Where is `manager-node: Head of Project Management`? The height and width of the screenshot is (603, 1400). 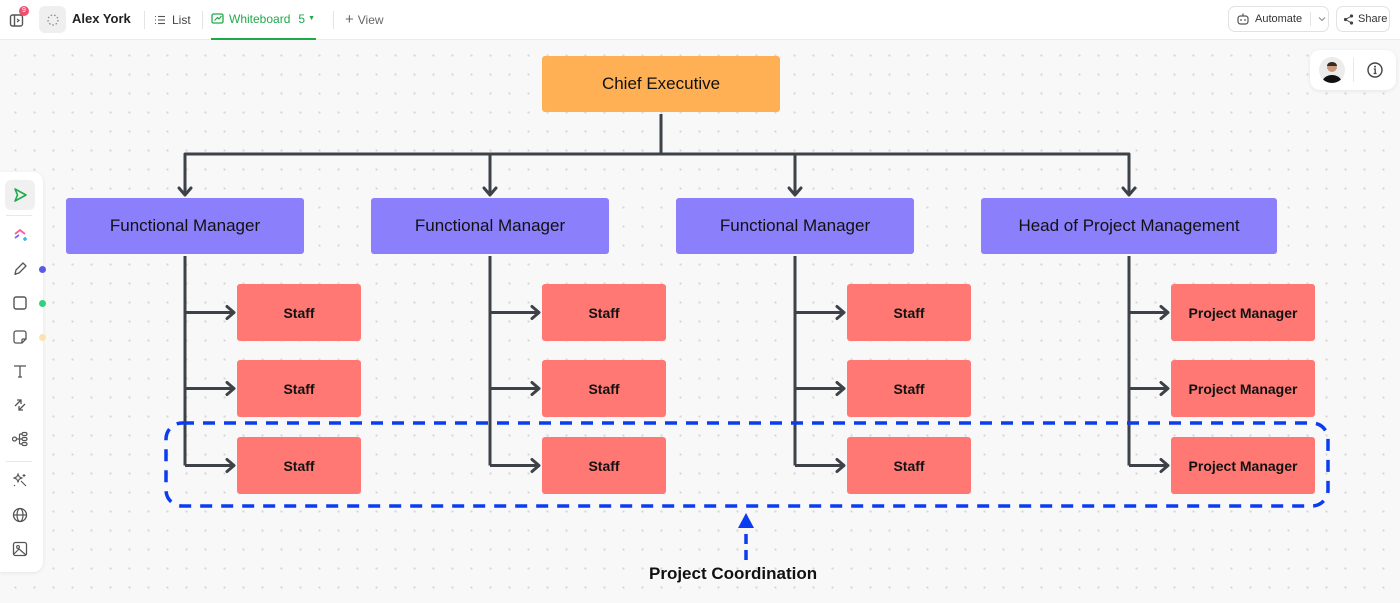 manager-node: Head of Project Management is located at coordinates (1129, 226).